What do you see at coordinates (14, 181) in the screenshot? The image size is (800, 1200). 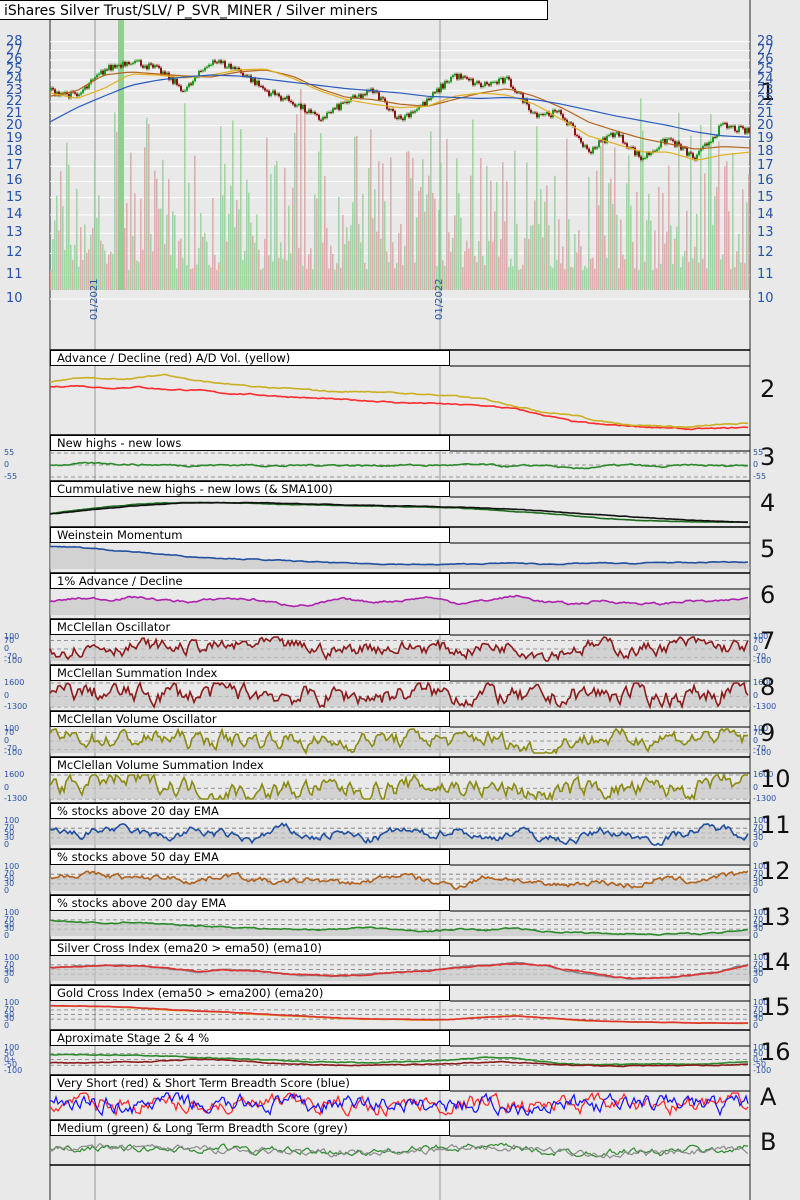 I see `y-tick-left: 16` at bounding box center [14, 181].